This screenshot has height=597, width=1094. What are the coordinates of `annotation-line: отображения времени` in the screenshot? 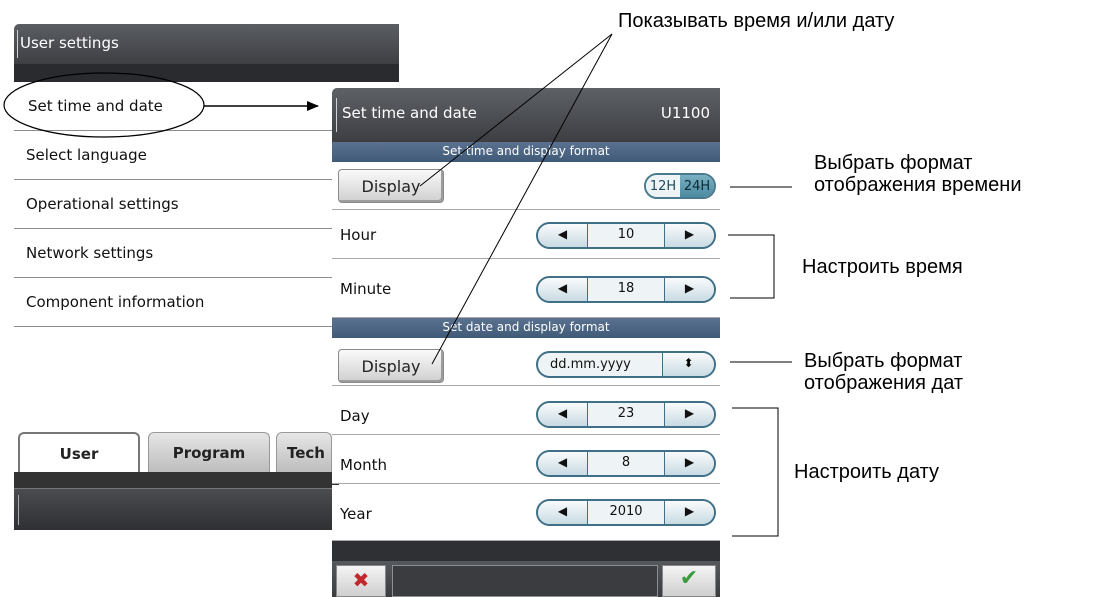 It's located at (918, 185).